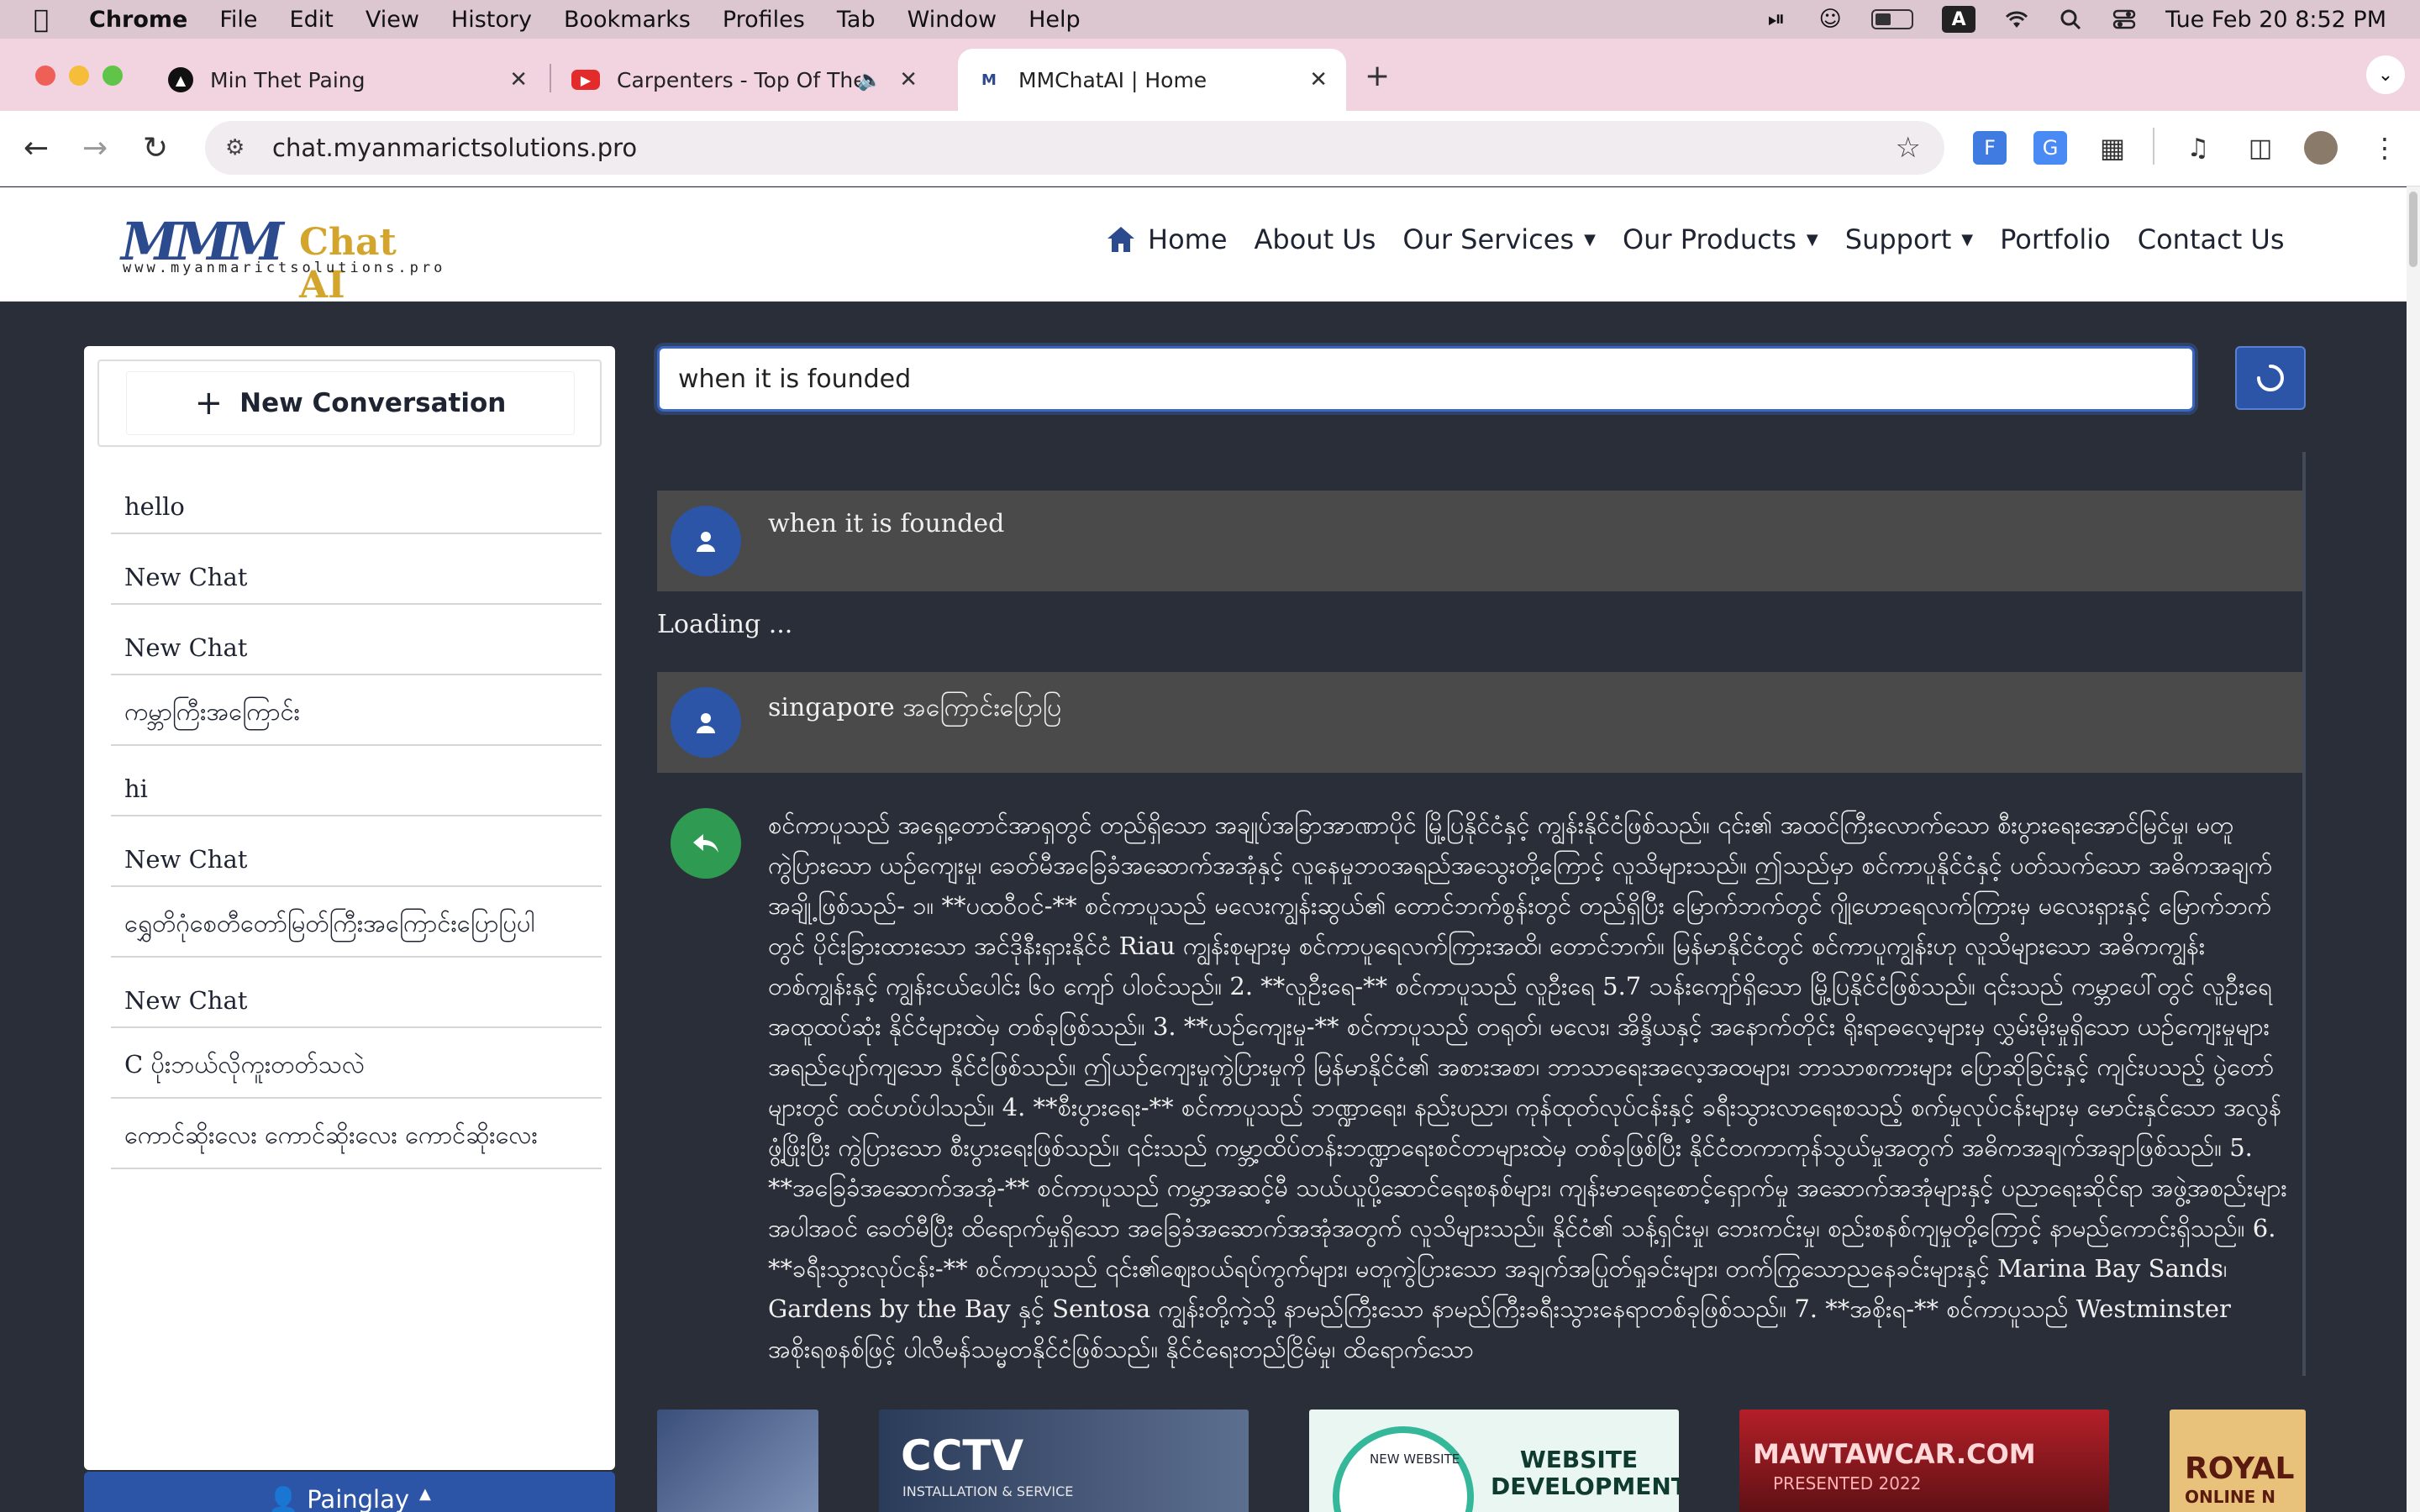  I want to click on nav-about-us: About Us, so click(1316, 239).